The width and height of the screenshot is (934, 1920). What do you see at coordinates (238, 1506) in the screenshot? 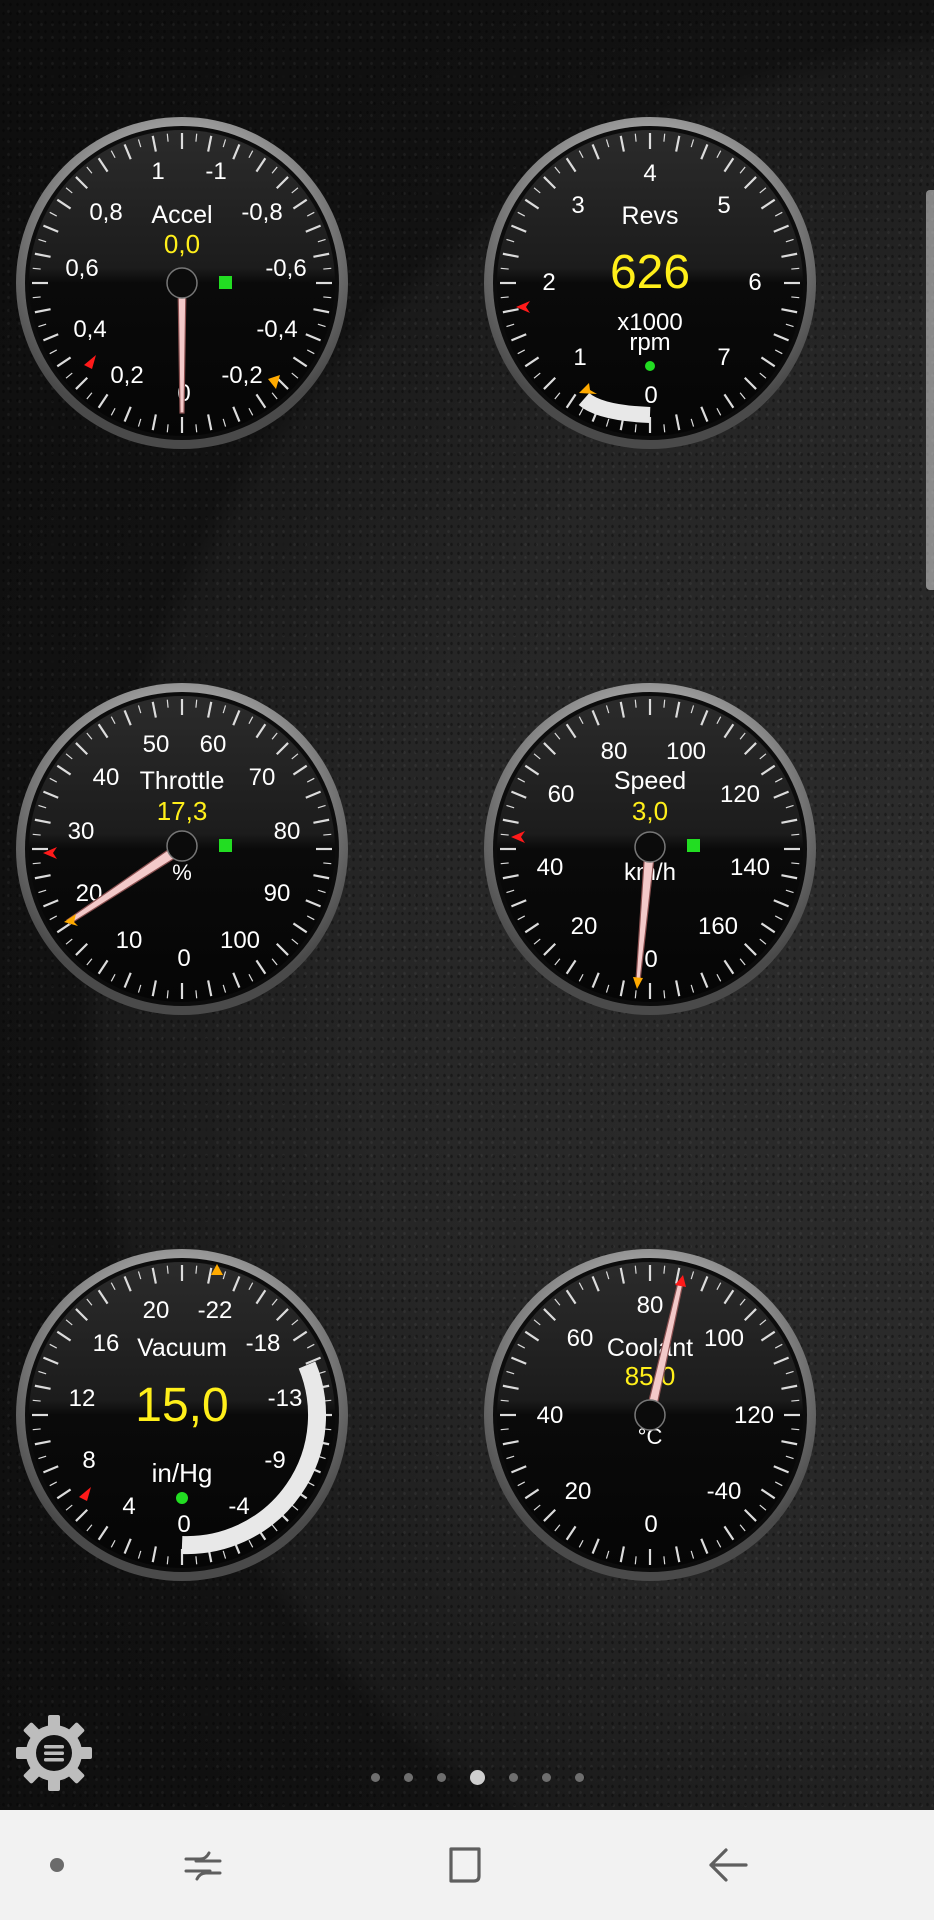
I see `tick-label: -4` at bounding box center [238, 1506].